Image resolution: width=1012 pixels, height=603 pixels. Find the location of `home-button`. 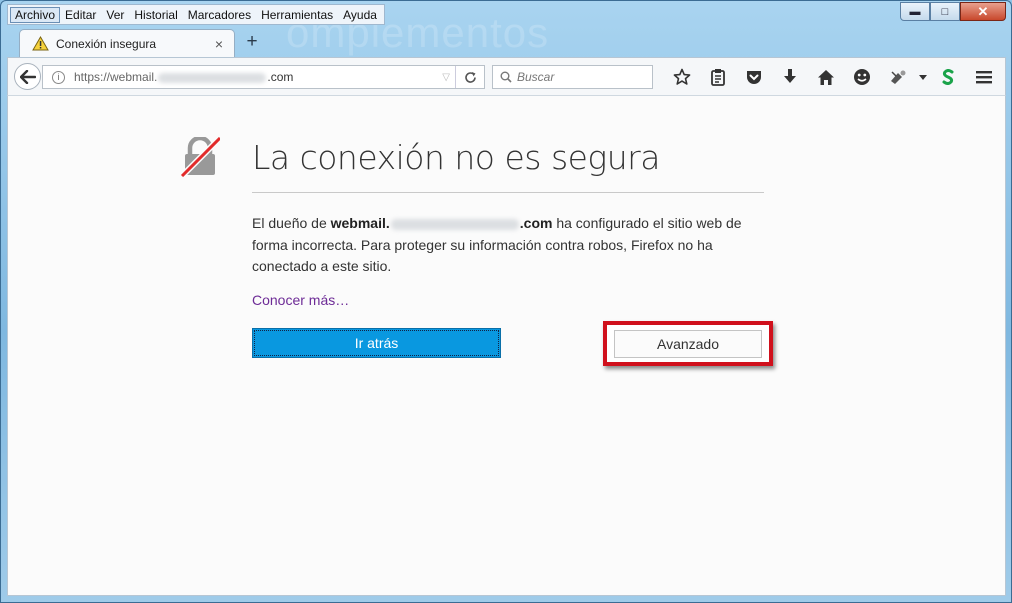

home-button is located at coordinates (826, 77).